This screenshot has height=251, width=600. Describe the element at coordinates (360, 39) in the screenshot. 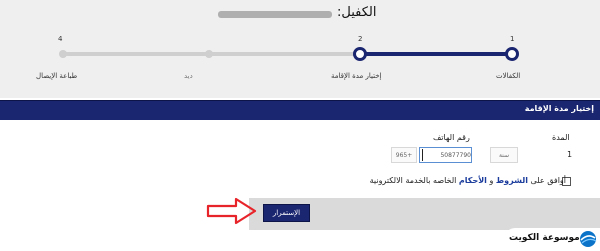

I see `step-2-number: 2` at that location.